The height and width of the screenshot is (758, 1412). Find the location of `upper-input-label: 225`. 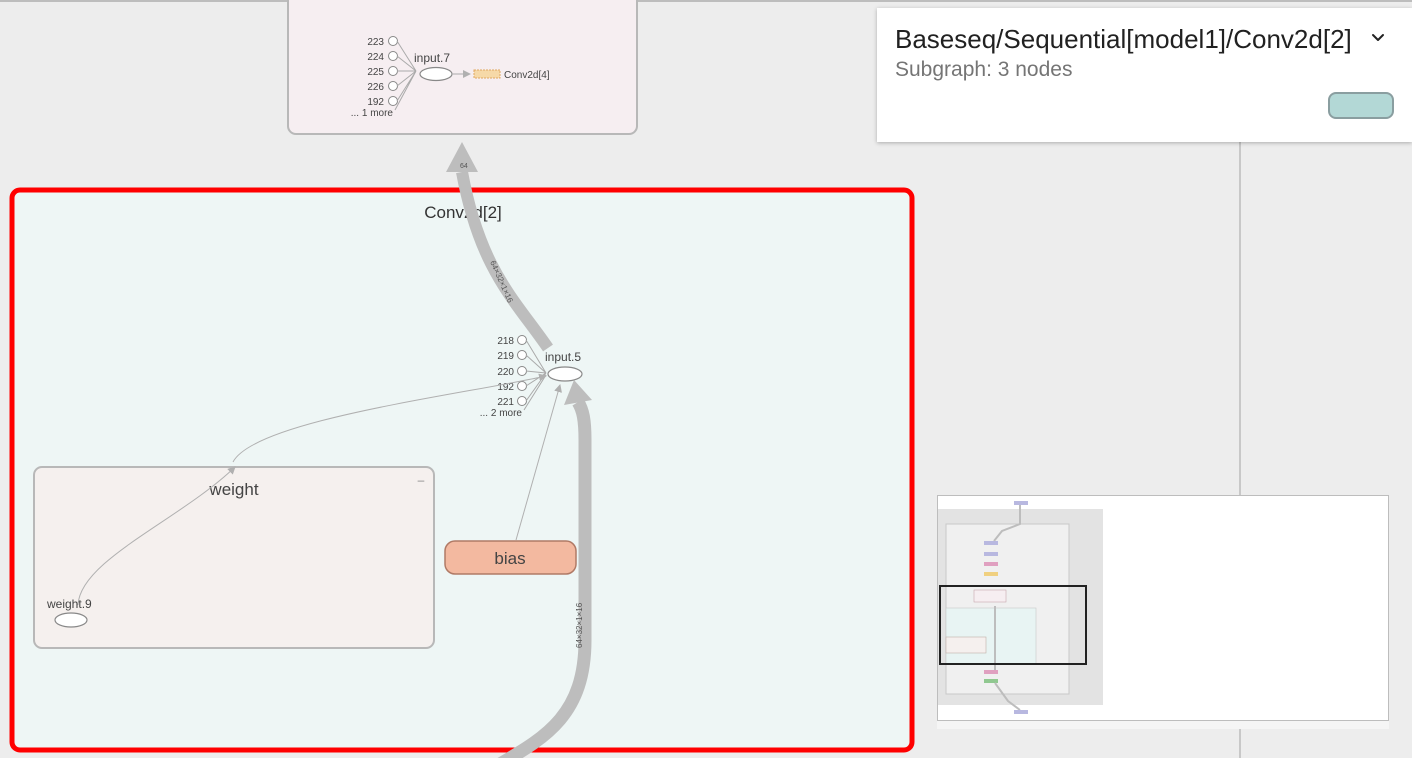

upper-input-label: 225 is located at coordinates (375, 72).